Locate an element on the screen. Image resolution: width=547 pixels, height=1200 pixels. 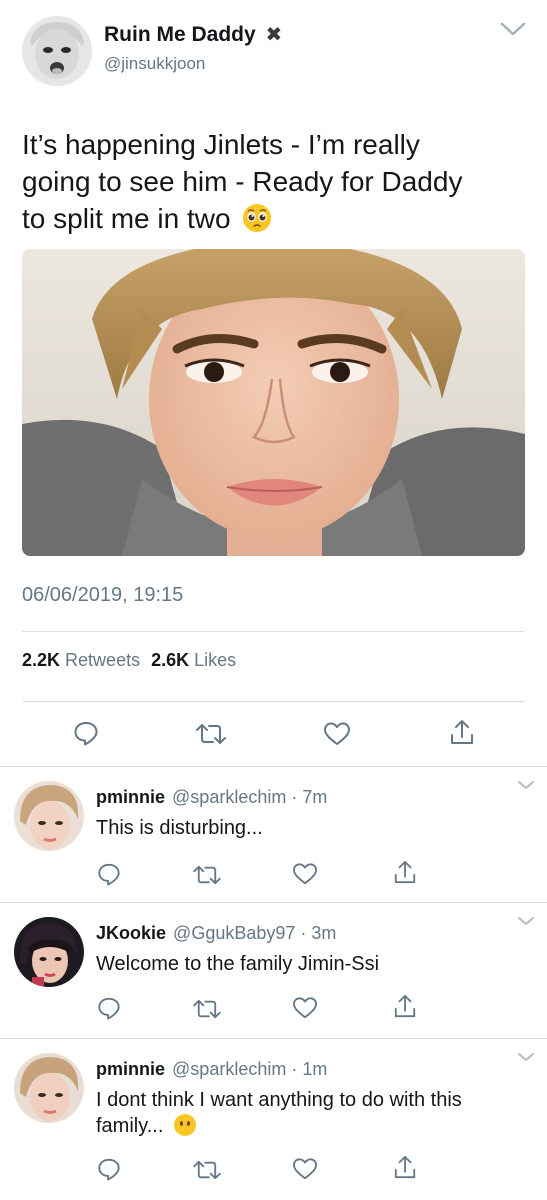
reply-header: JKookie @GgukBaby97 · 3m is located at coordinates (216, 933).